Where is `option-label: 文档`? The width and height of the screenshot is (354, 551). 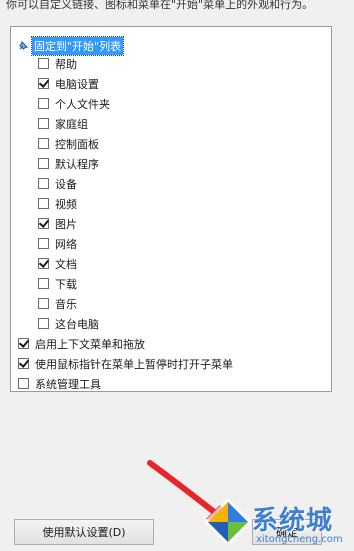
option-label: 文档 is located at coordinates (66, 264).